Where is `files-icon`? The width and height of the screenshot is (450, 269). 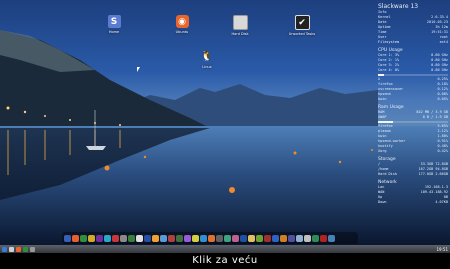
files-icon is located at coordinates (32, 249).